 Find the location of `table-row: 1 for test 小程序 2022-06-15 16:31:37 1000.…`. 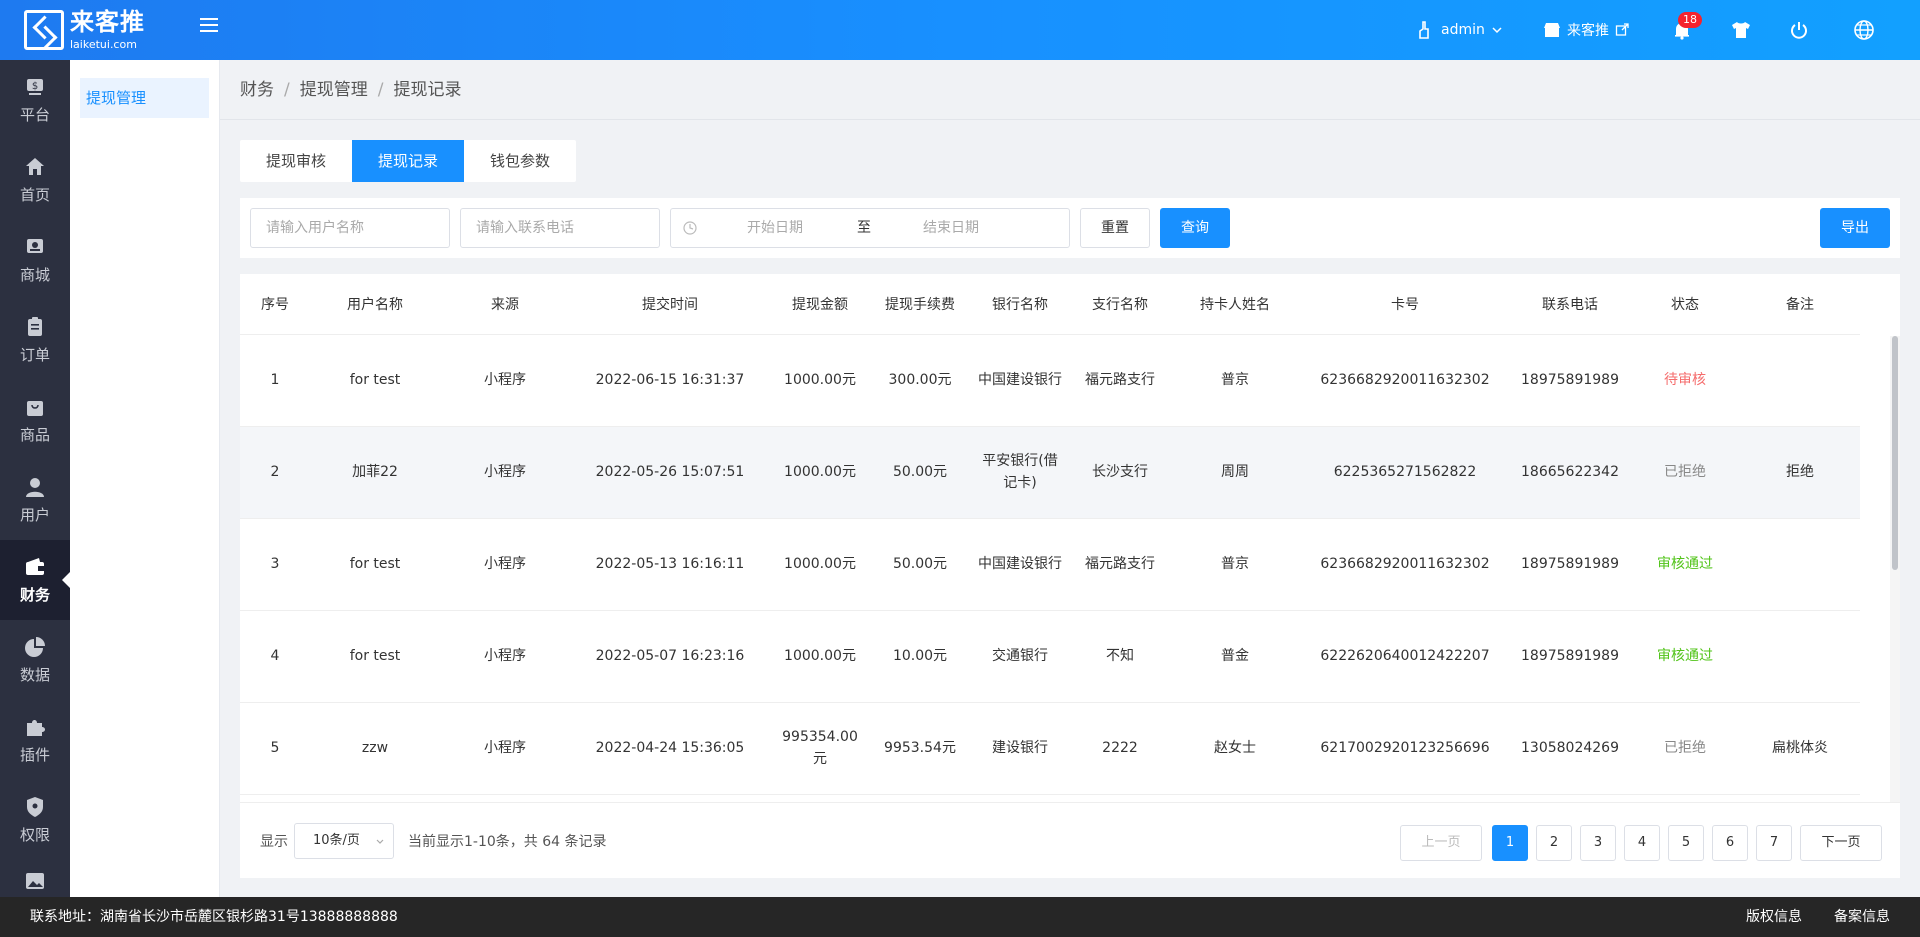

table-row: 1 for test 小程序 2022-06-15 16:31:37 1000.… is located at coordinates (1050, 380).